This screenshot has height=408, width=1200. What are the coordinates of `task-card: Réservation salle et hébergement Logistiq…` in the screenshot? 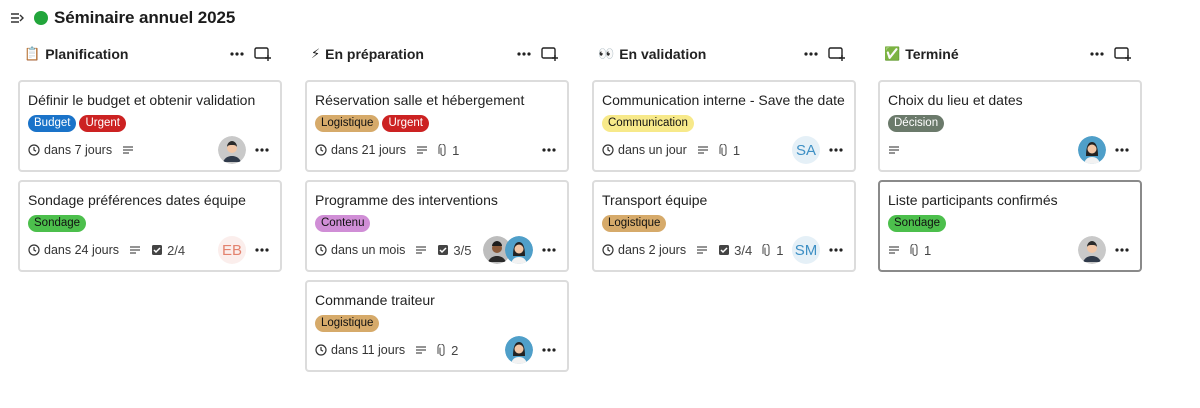 It's located at (437, 126).